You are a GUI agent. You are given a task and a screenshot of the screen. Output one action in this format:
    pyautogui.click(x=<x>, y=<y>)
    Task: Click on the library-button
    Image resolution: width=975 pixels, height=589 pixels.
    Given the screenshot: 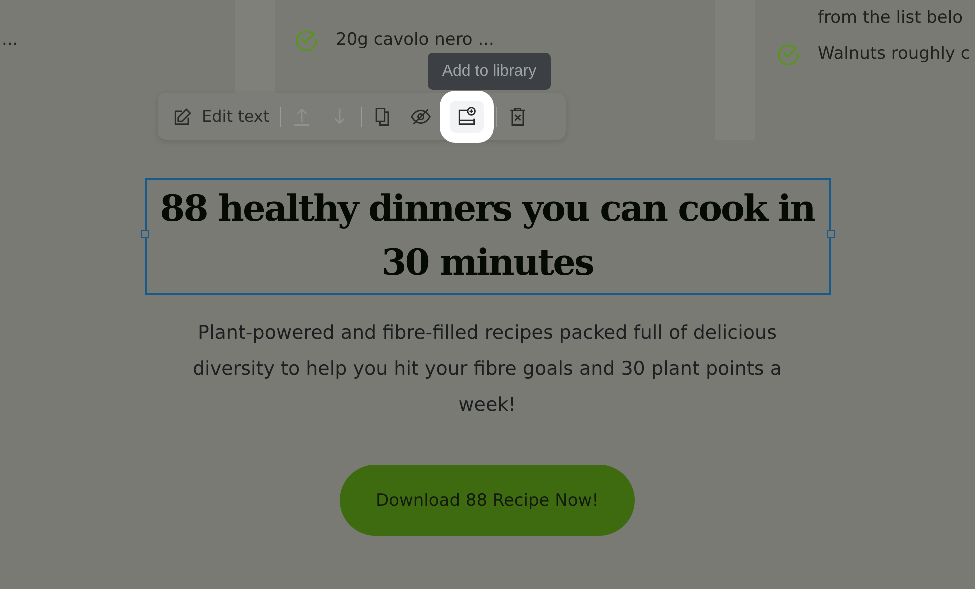 What is the action you would take?
    pyautogui.click(x=467, y=116)
    